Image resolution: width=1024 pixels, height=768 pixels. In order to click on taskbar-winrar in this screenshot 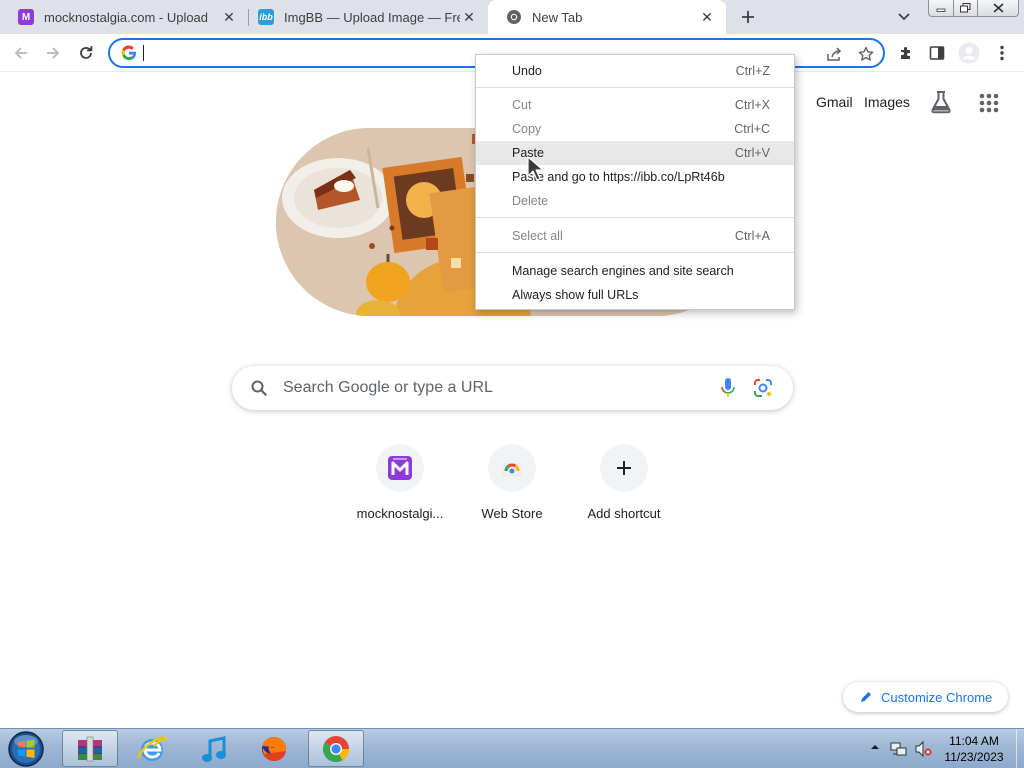, I will do `click(90, 748)`.